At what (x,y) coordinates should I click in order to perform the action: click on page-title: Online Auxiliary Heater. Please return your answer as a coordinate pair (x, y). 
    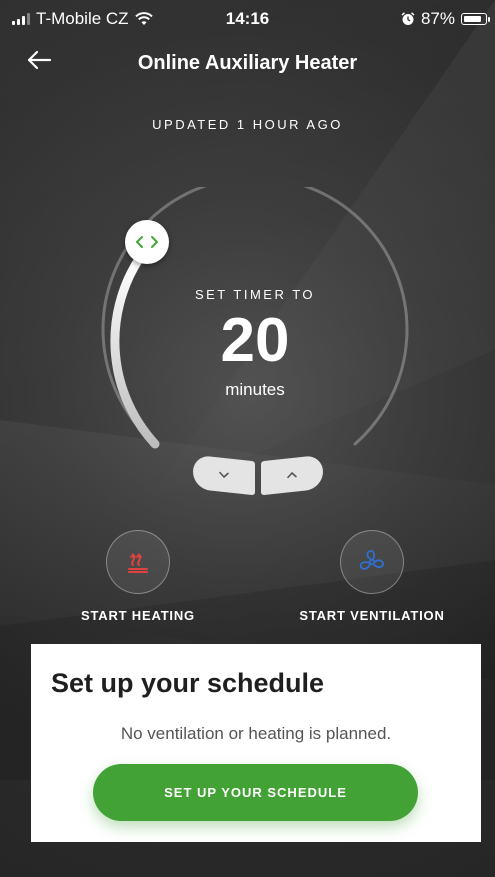
    Looking at the image, I should click on (247, 63).